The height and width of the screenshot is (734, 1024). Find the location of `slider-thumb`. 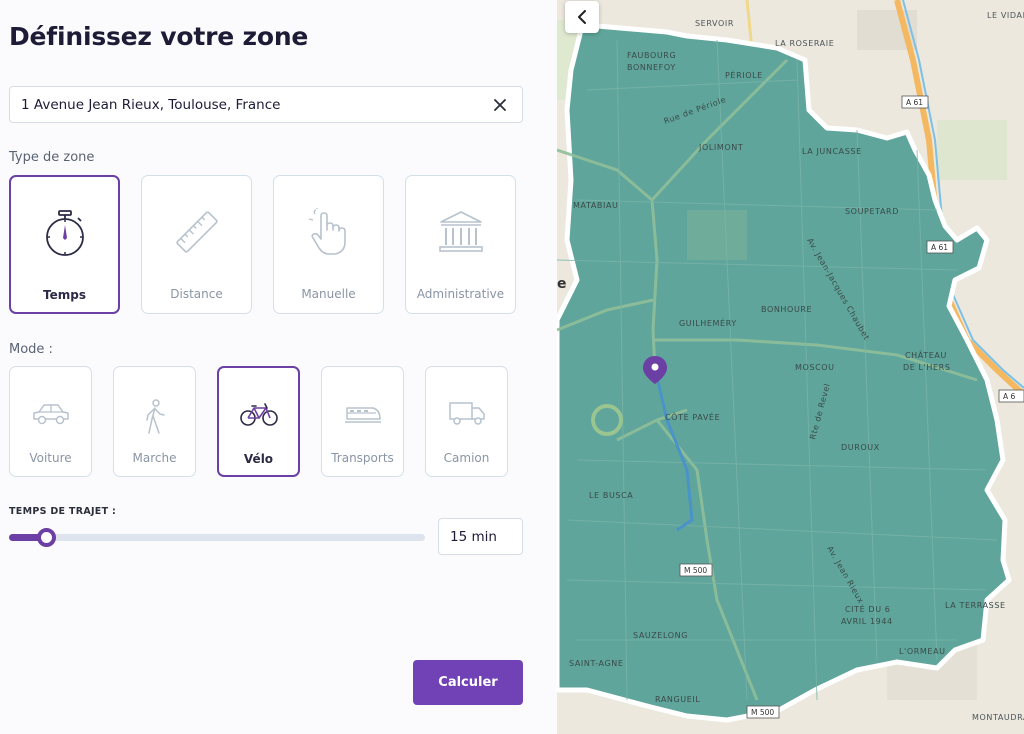

slider-thumb is located at coordinates (46, 537).